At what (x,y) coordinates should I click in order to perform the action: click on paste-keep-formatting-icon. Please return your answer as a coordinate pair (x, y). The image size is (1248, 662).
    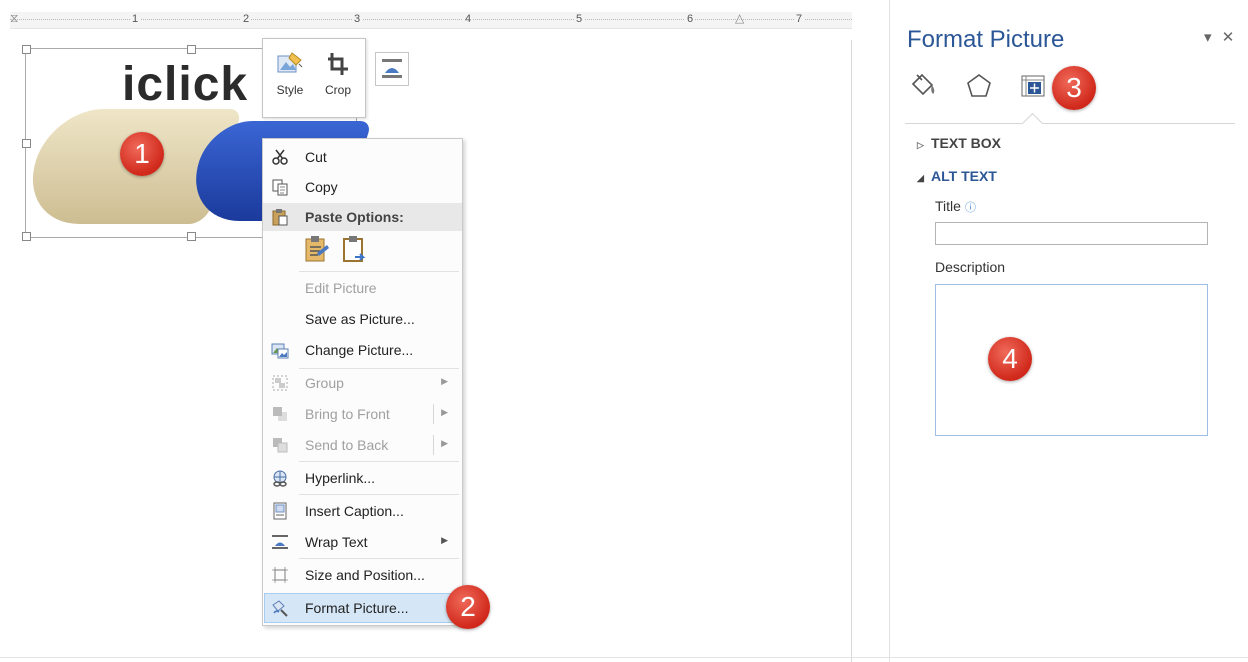
    Looking at the image, I should click on (317, 250).